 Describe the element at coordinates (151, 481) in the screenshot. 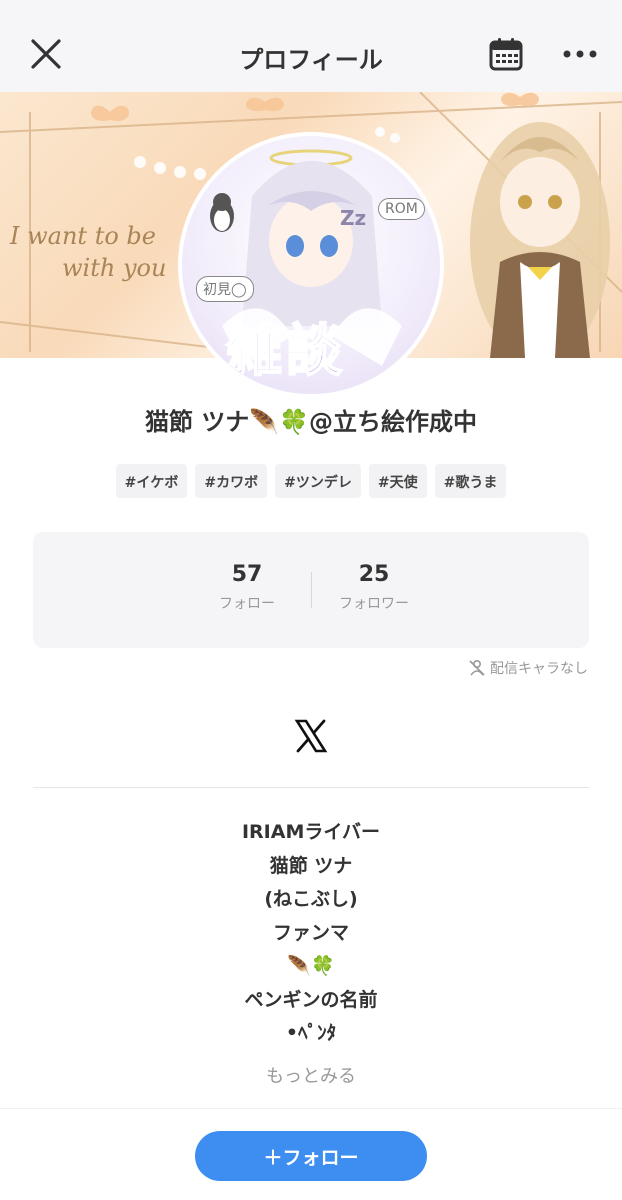

I see `tag-ikebo: #イケボ` at that location.